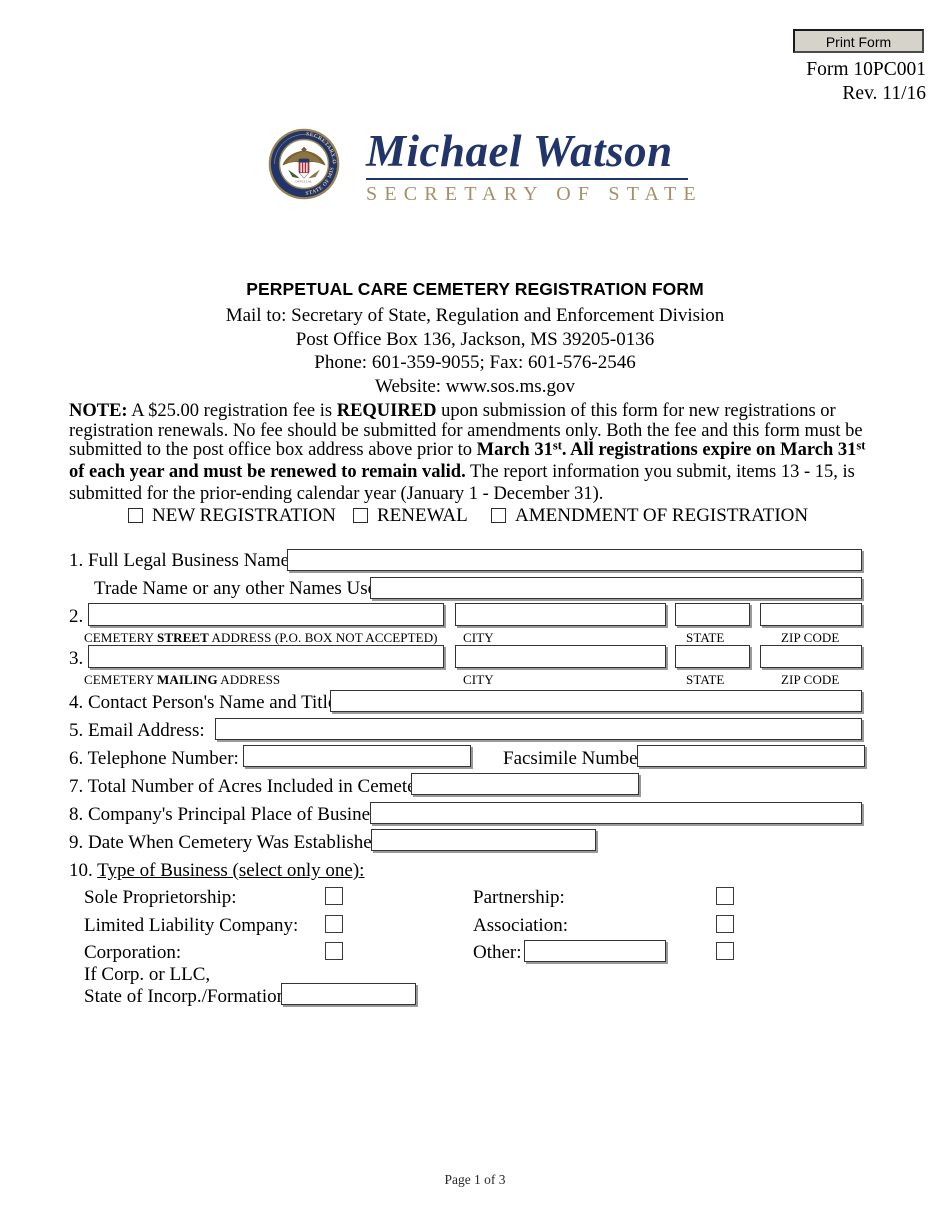 The width and height of the screenshot is (950, 1230). Describe the element at coordinates (725, 951) in the screenshot. I see `checkbox-other` at that location.